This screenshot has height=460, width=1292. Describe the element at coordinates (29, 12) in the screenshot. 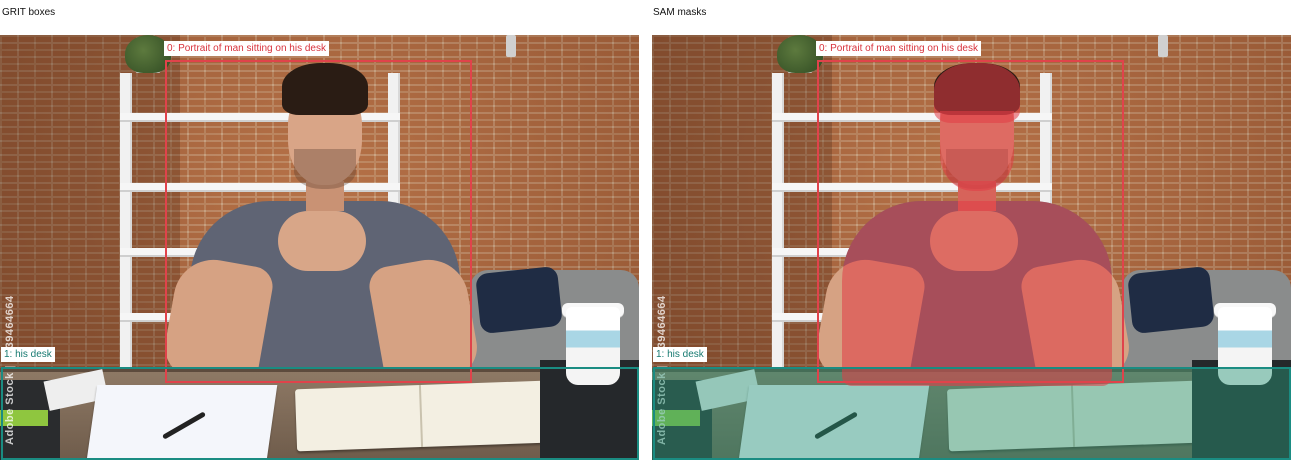

I see `left-panel-title: GRIT boxes` at that location.